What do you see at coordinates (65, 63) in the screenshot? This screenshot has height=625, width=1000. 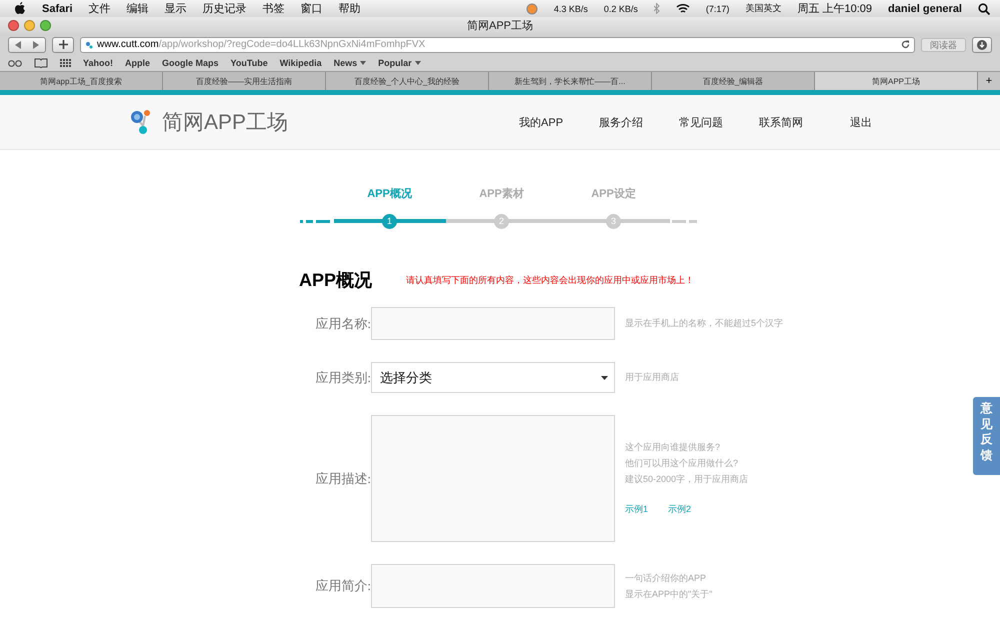 I see `top-sites-grid-icon` at bounding box center [65, 63].